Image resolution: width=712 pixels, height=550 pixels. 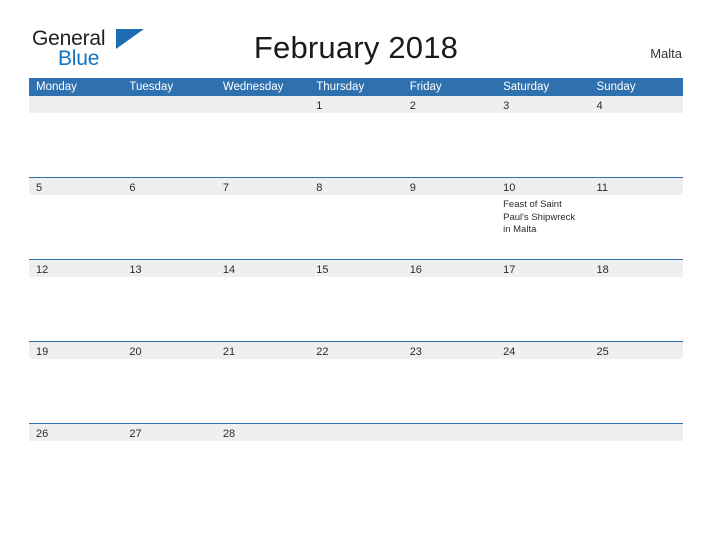 What do you see at coordinates (42, 270) in the screenshot?
I see `day-number: 12` at bounding box center [42, 270].